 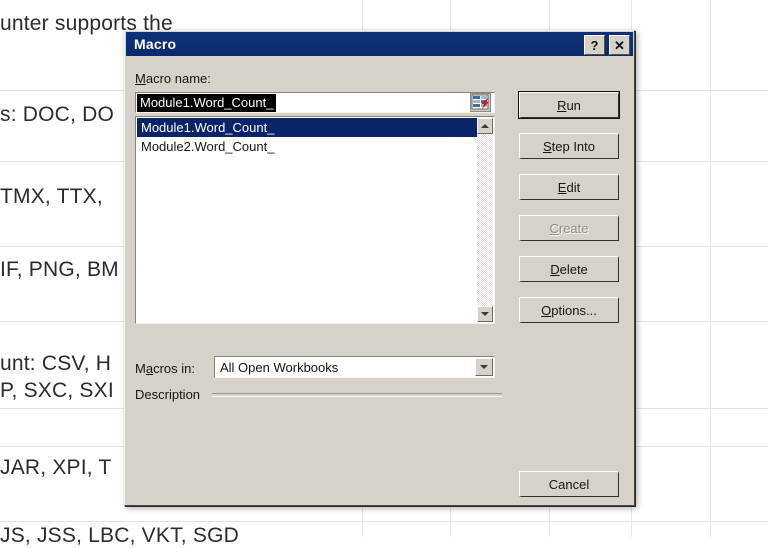 I want to click on macros-in-select: All Open Workbooks, so click(x=354, y=367).